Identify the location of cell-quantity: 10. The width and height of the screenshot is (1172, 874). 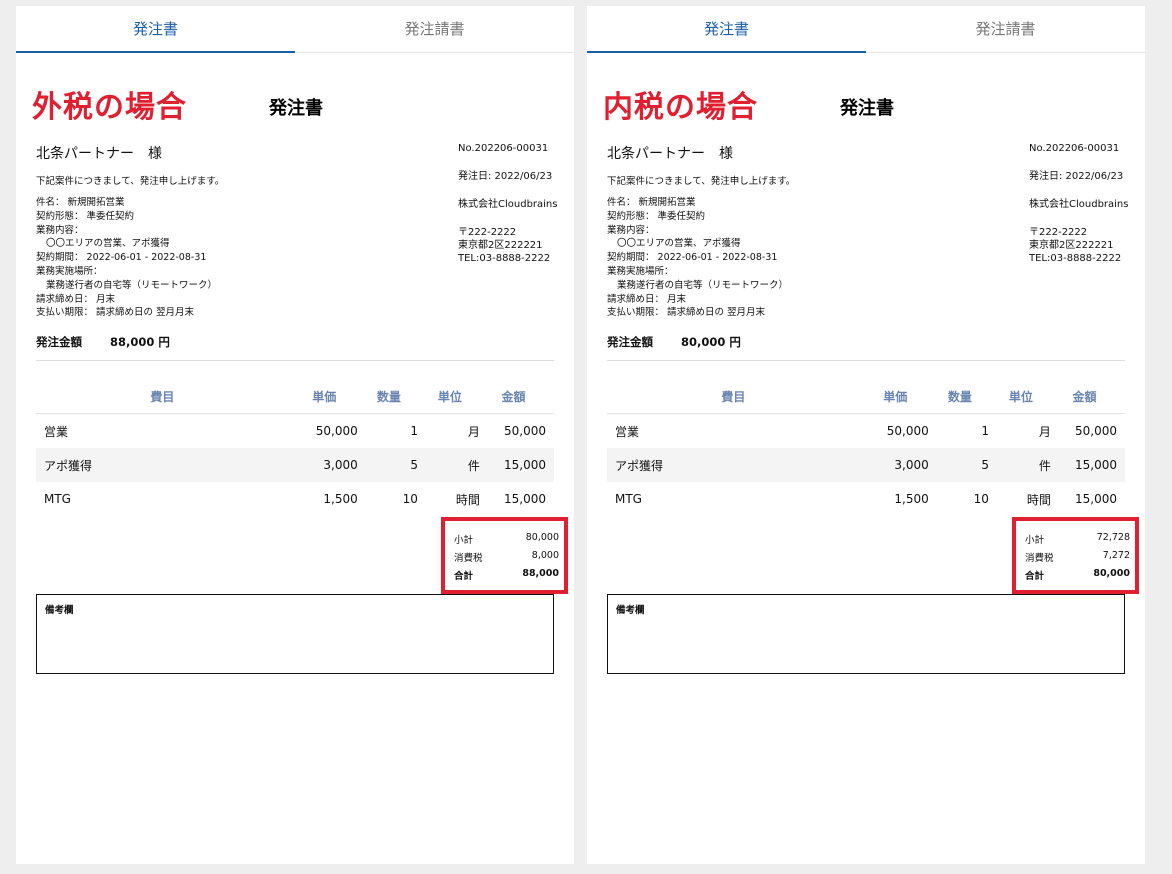
(981, 499).